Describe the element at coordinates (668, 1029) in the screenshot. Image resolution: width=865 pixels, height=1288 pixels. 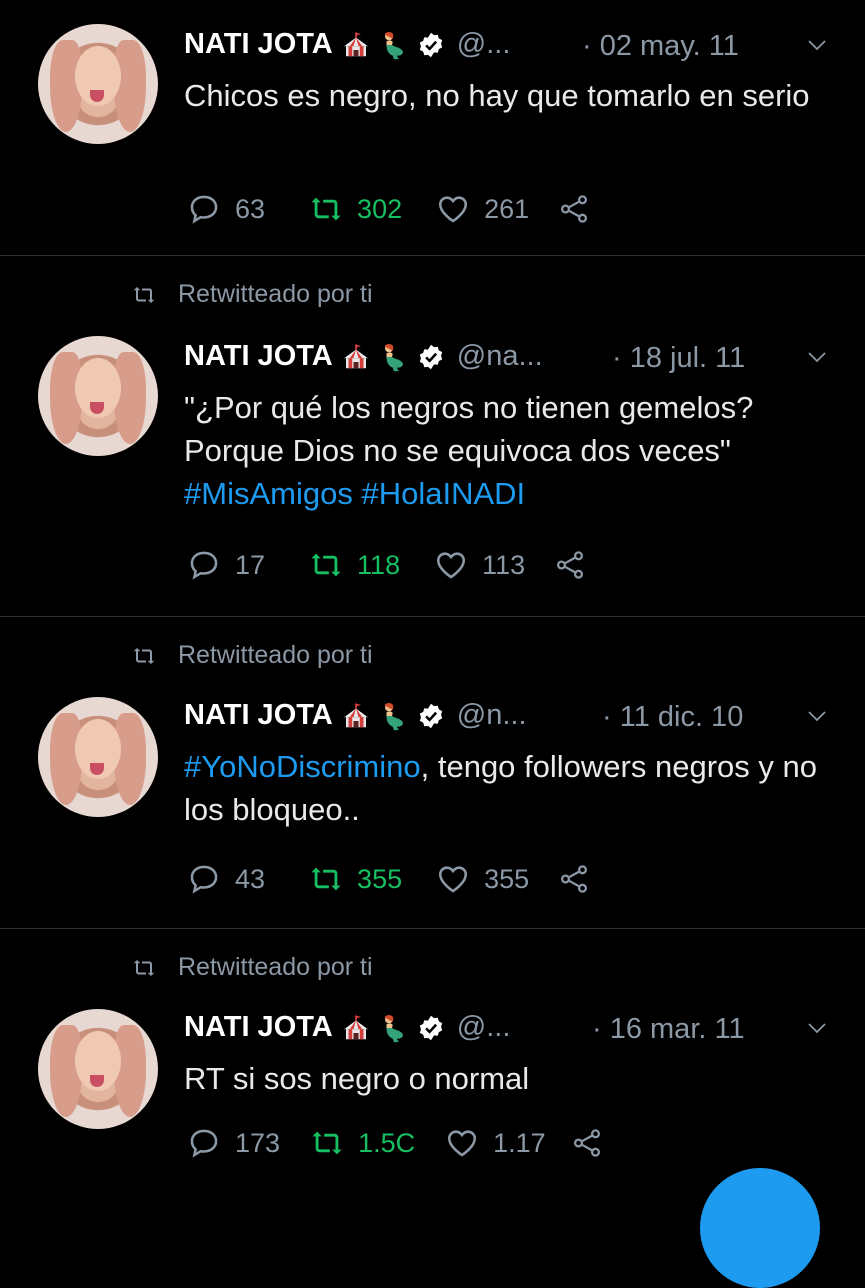
I see `tweet-date: · 16 mar. 11` at that location.